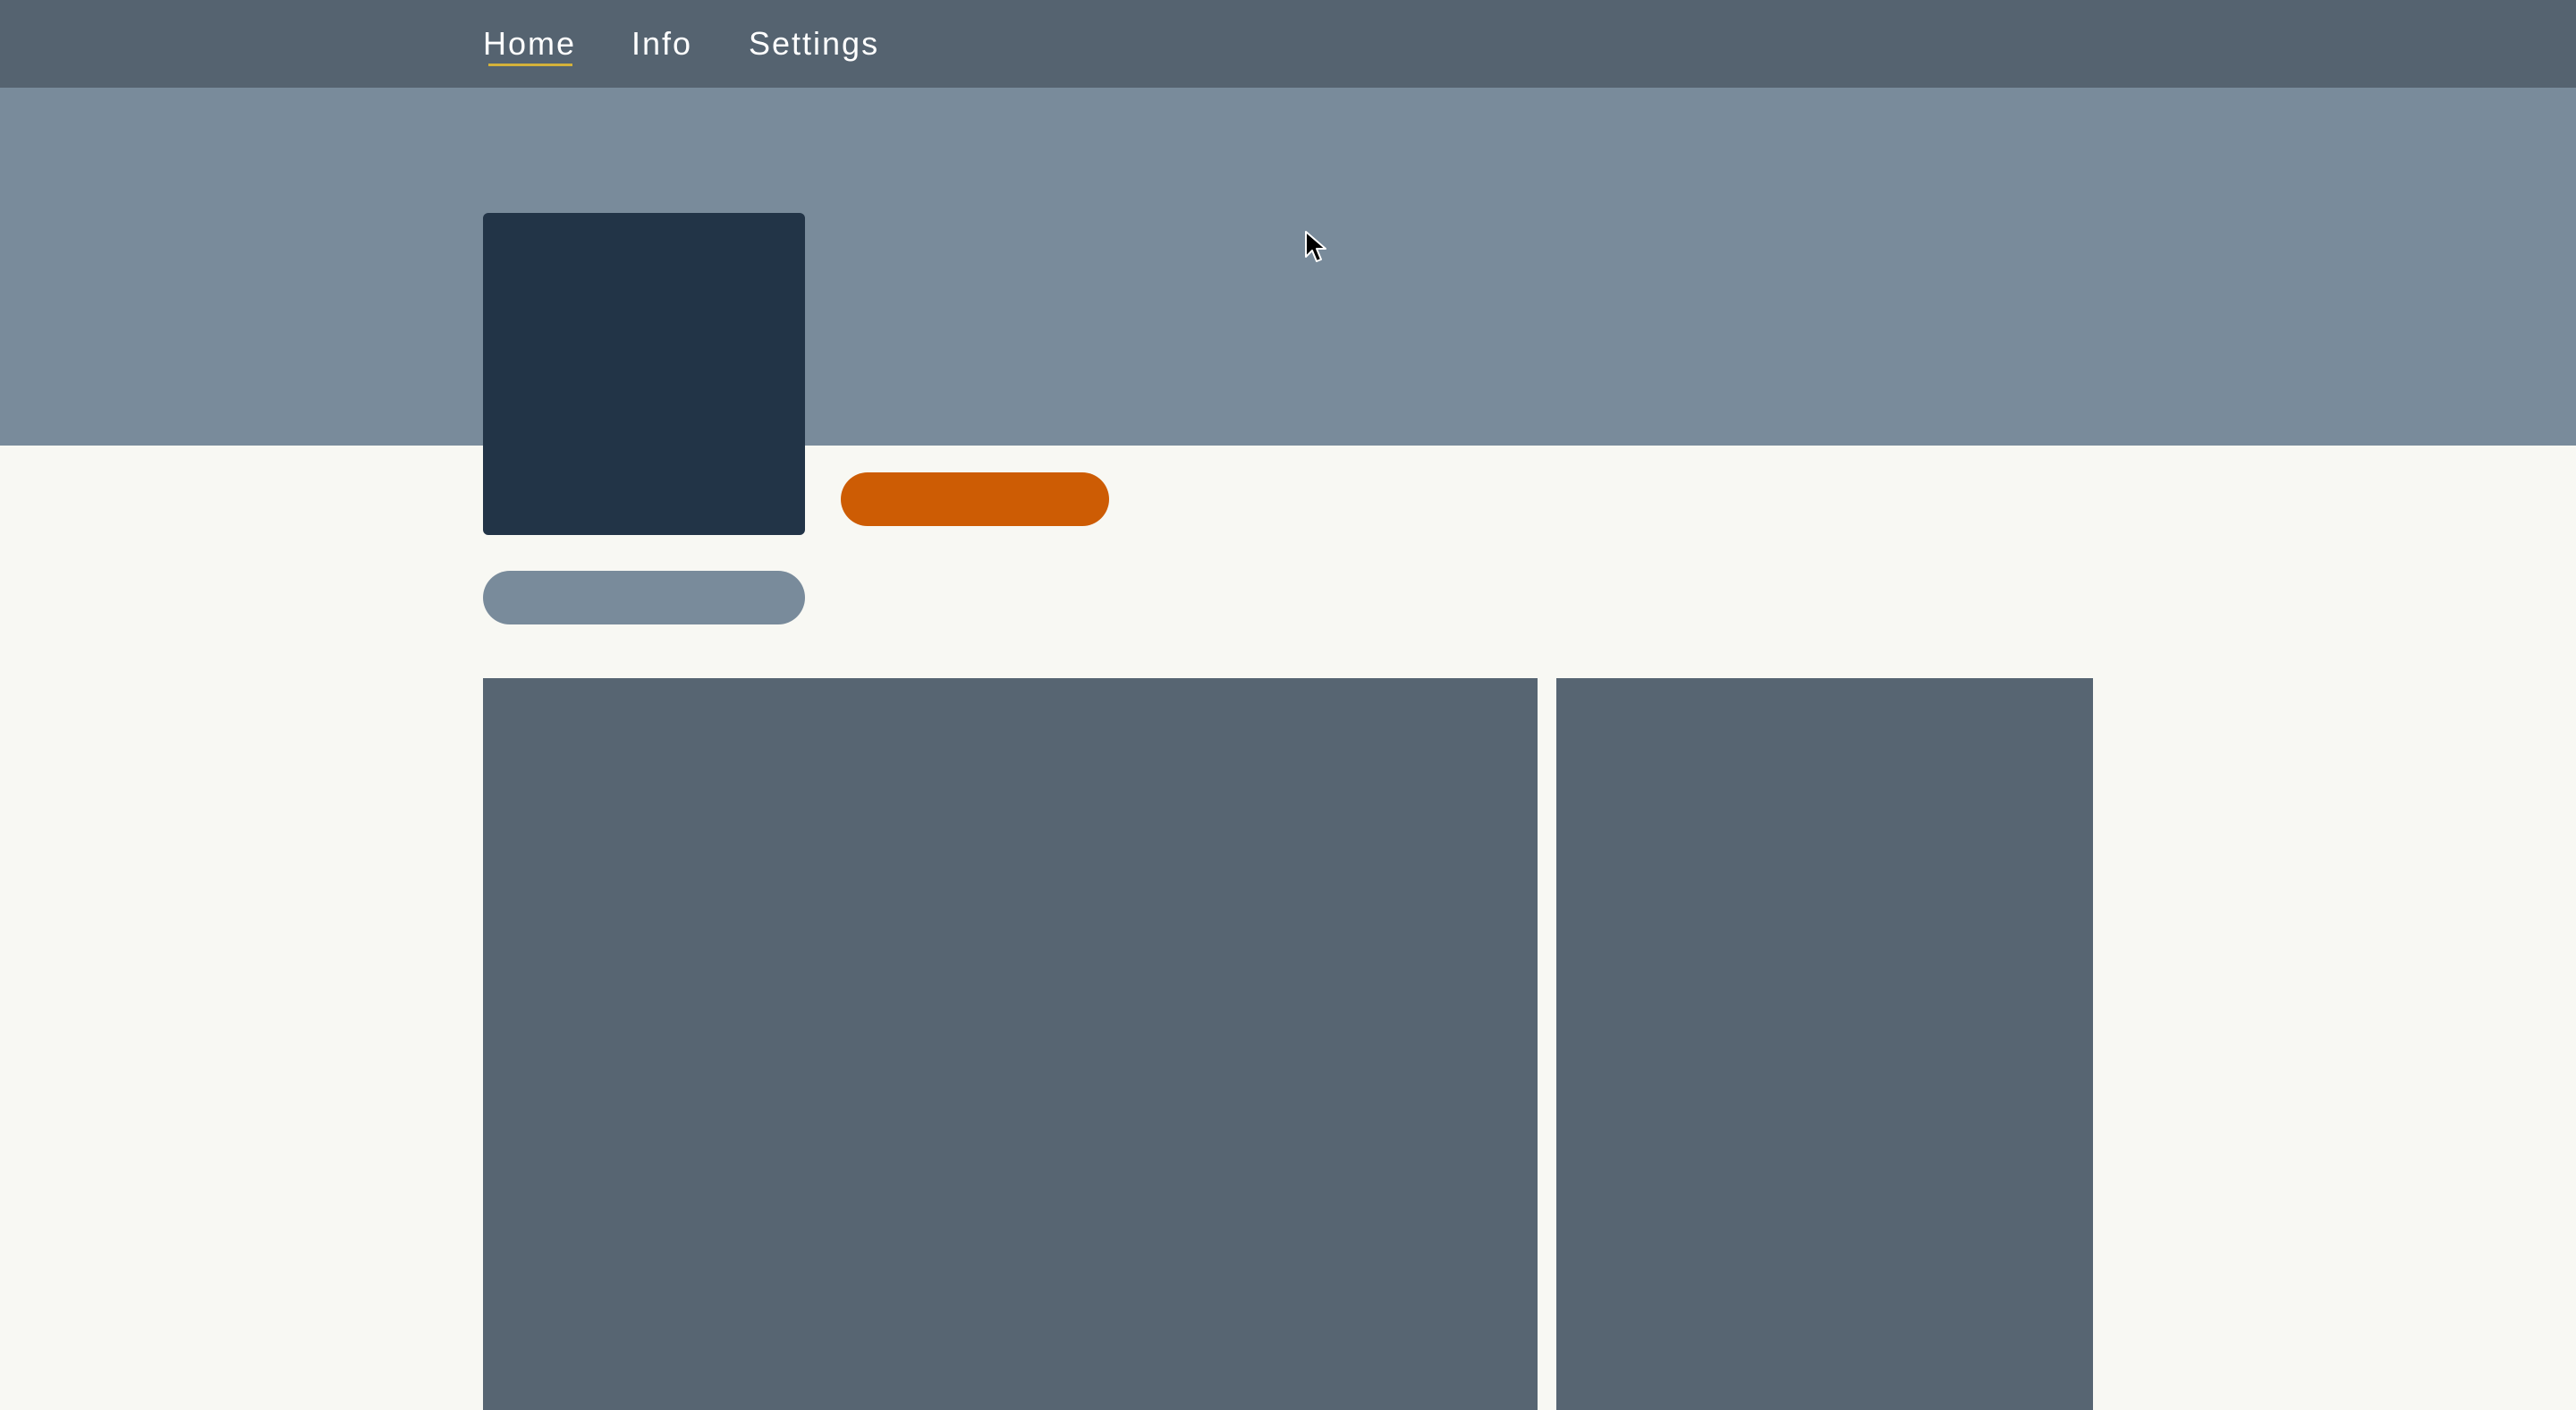 Image resolution: width=2576 pixels, height=1410 pixels. I want to click on nav-item-info: Info, so click(661, 43).